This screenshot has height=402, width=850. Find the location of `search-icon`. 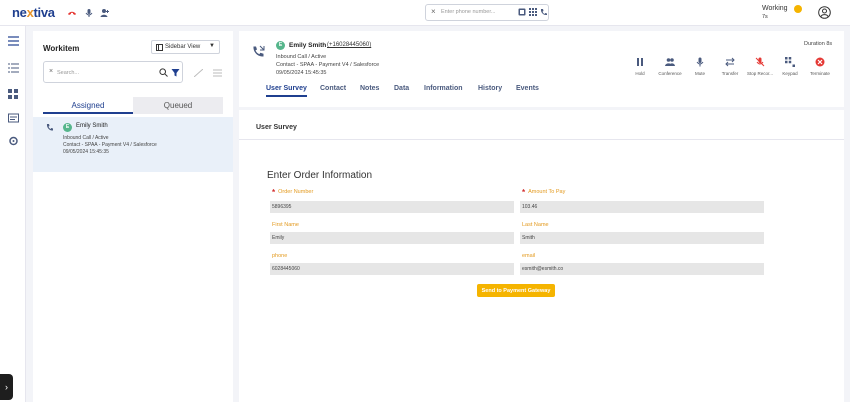

search-icon is located at coordinates (163, 72).